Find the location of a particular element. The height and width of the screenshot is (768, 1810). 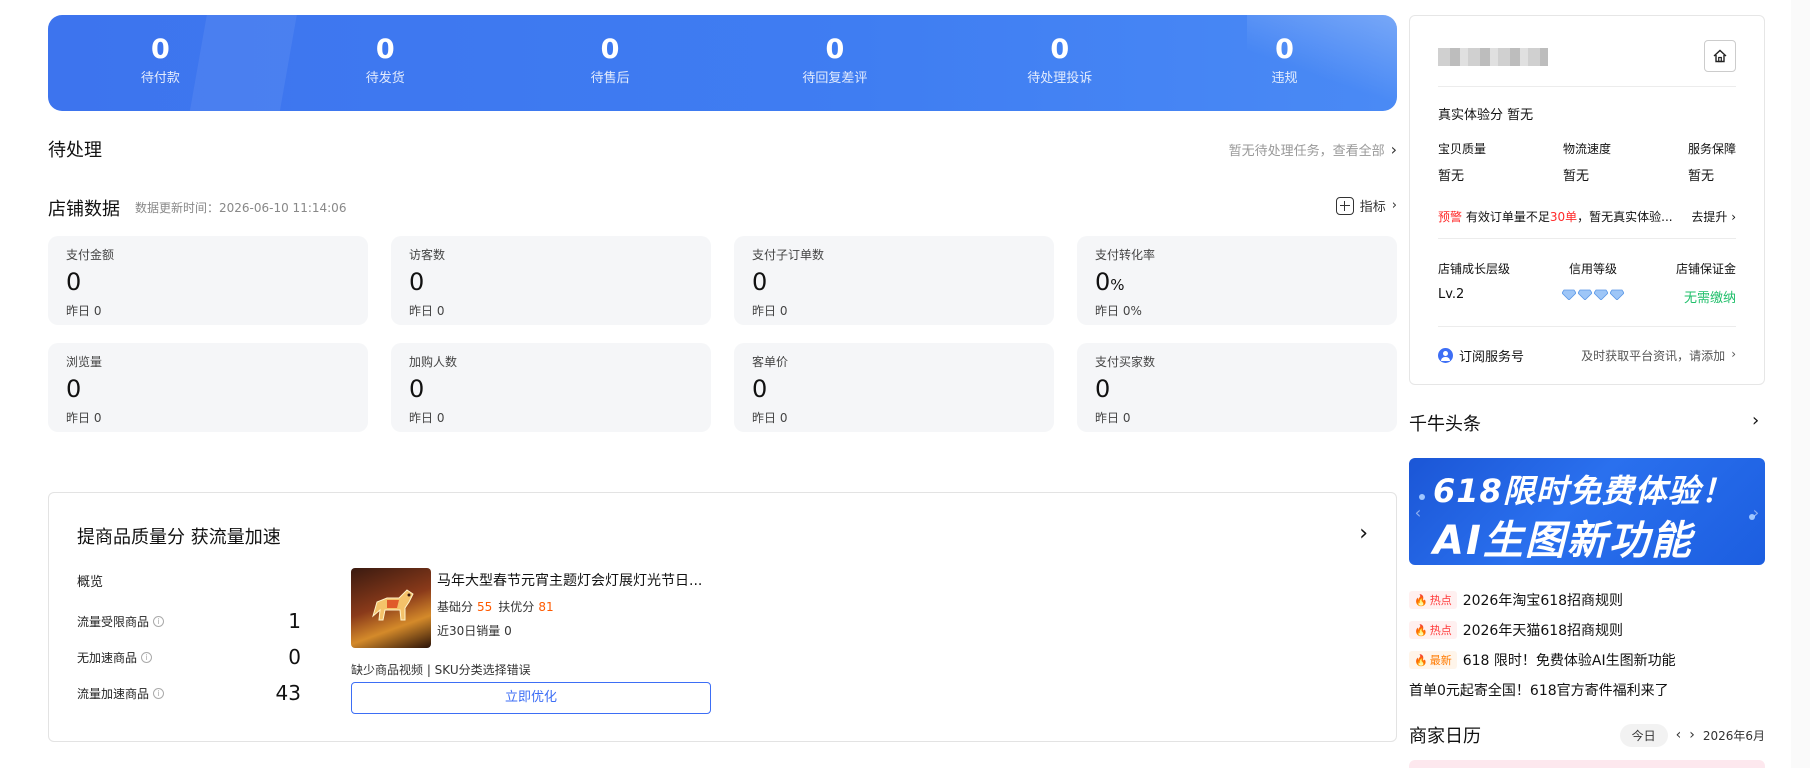

stat-value: 0 is located at coordinates (835, 49).